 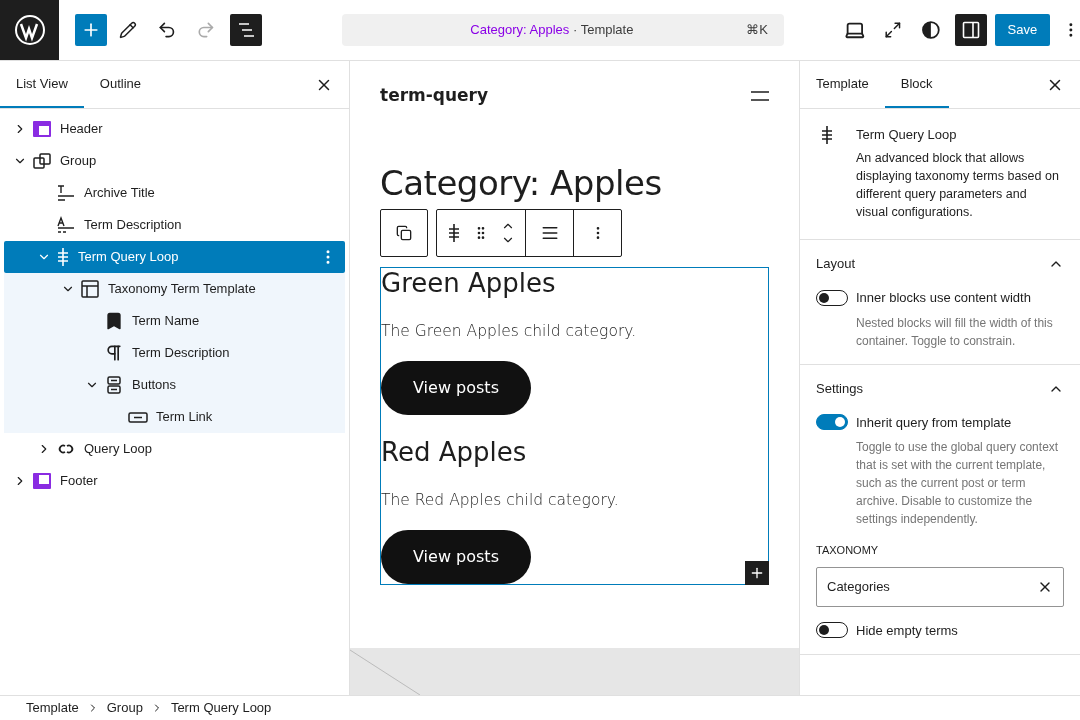 I want to click on command-bar: Category: Apples · Template ⌘K, so click(x=562, y=30).